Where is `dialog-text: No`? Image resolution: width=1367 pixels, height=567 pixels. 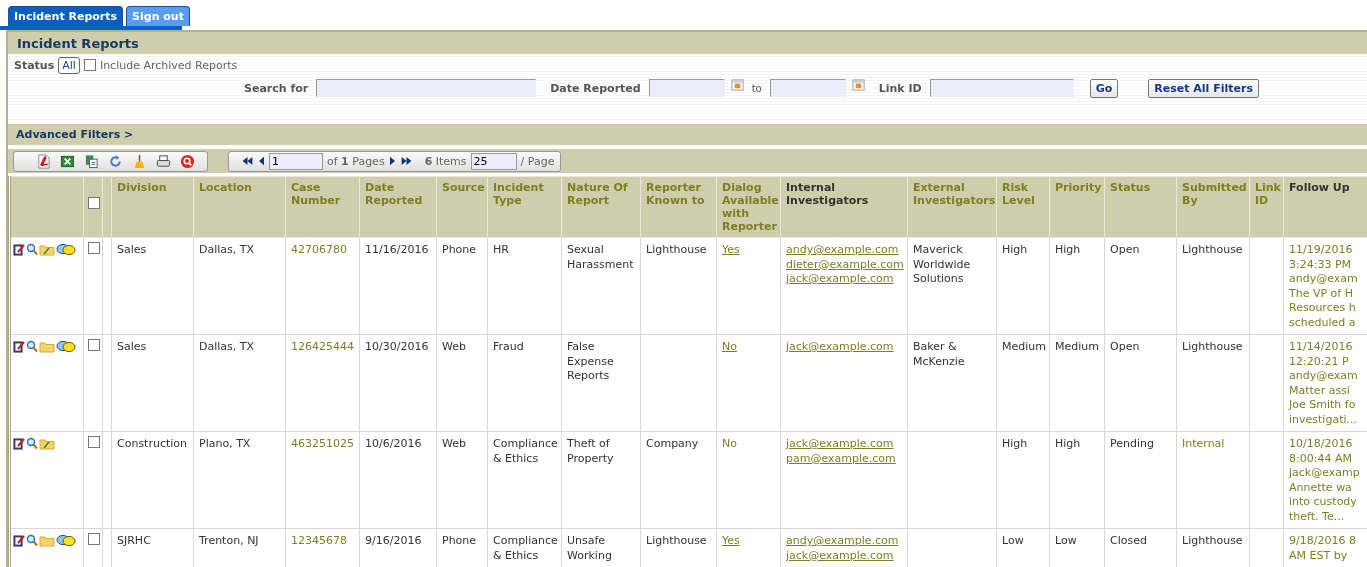
dialog-text: No is located at coordinates (729, 443).